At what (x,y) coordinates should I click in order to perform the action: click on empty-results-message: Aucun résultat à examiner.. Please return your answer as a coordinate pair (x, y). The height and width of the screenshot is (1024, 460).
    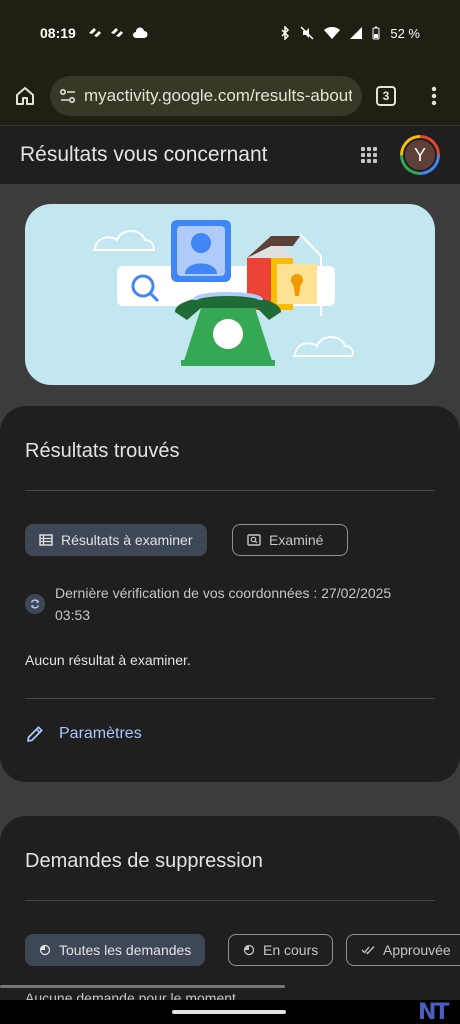
    Looking at the image, I should click on (108, 660).